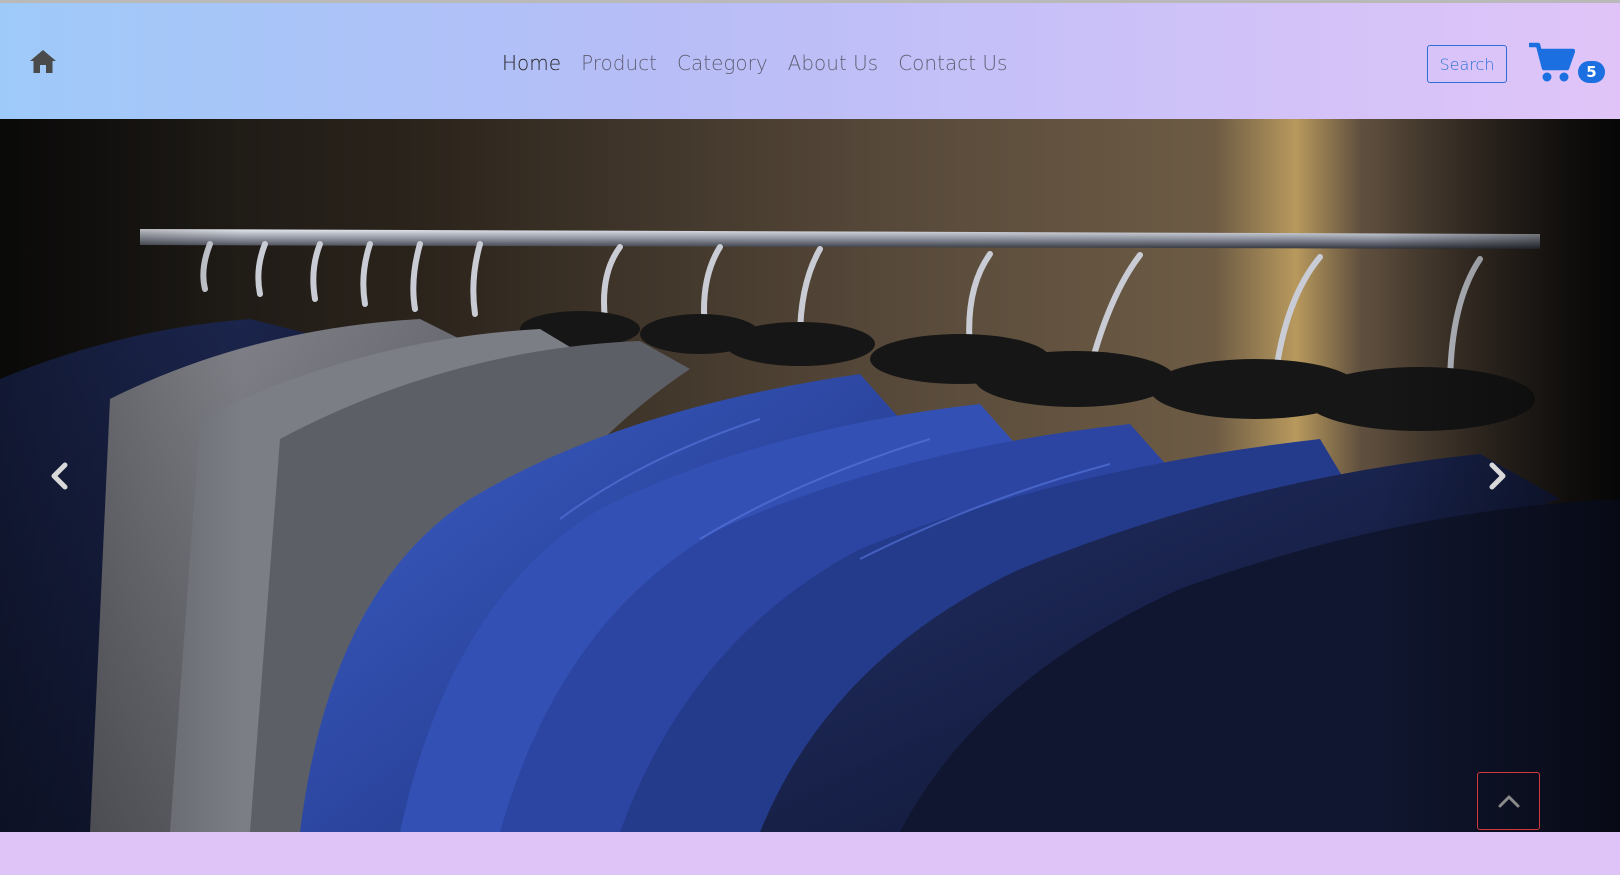 The height and width of the screenshot is (875, 1620). Describe the element at coordinates (531, 63) in the screenshot. I see `nav-link-home: Home` at that location.